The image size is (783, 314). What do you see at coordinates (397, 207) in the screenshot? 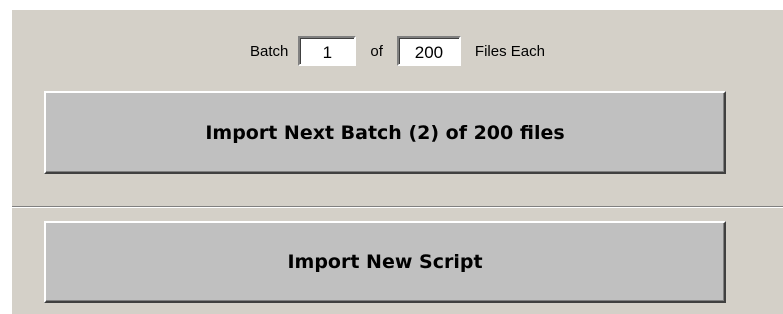
I see `divider` at bounding box center [397, 207].